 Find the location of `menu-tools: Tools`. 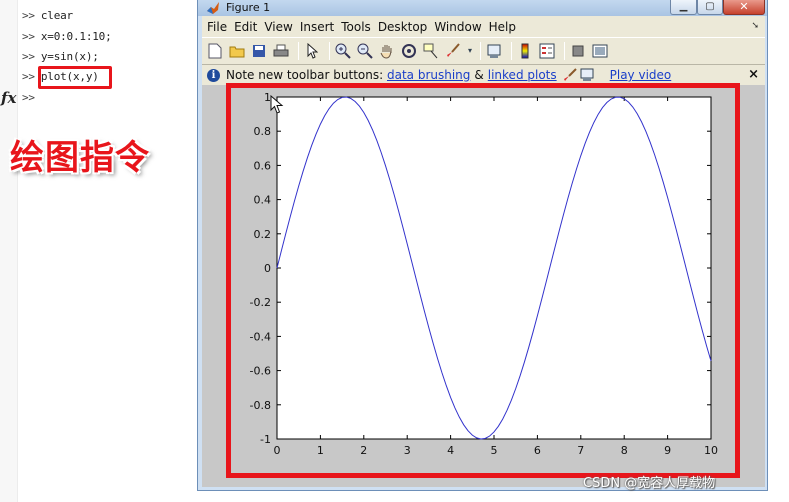

menu-tools: Tools is located at coordinates (356, 27).